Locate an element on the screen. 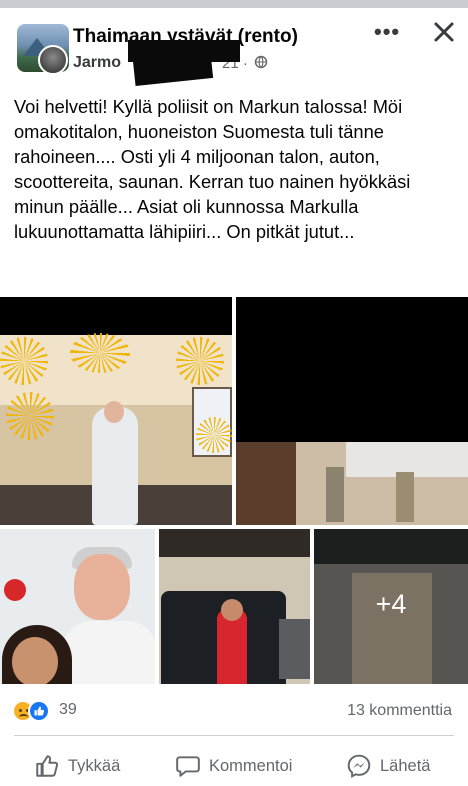 This screenshot has height=786, width=468. send-label: Lähetä is located at coordinates (405, 765).